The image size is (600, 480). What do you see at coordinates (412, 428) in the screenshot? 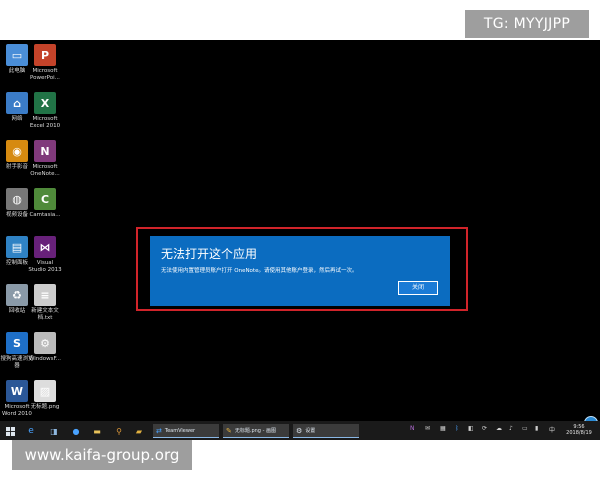
I see `onenote-tray-icon: N` at bounding box center [412, 428].